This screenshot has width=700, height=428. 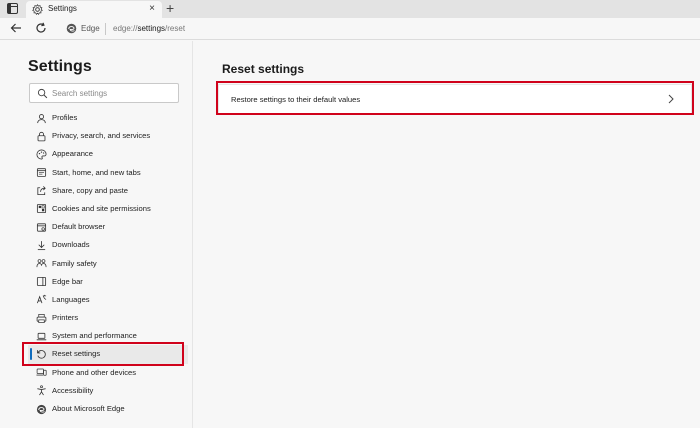 What do you see at coordinates (88, 408) in the screenshot?
I see `sidebar-item-label: About Microsoft Edge` at bounding box center [88, 408].